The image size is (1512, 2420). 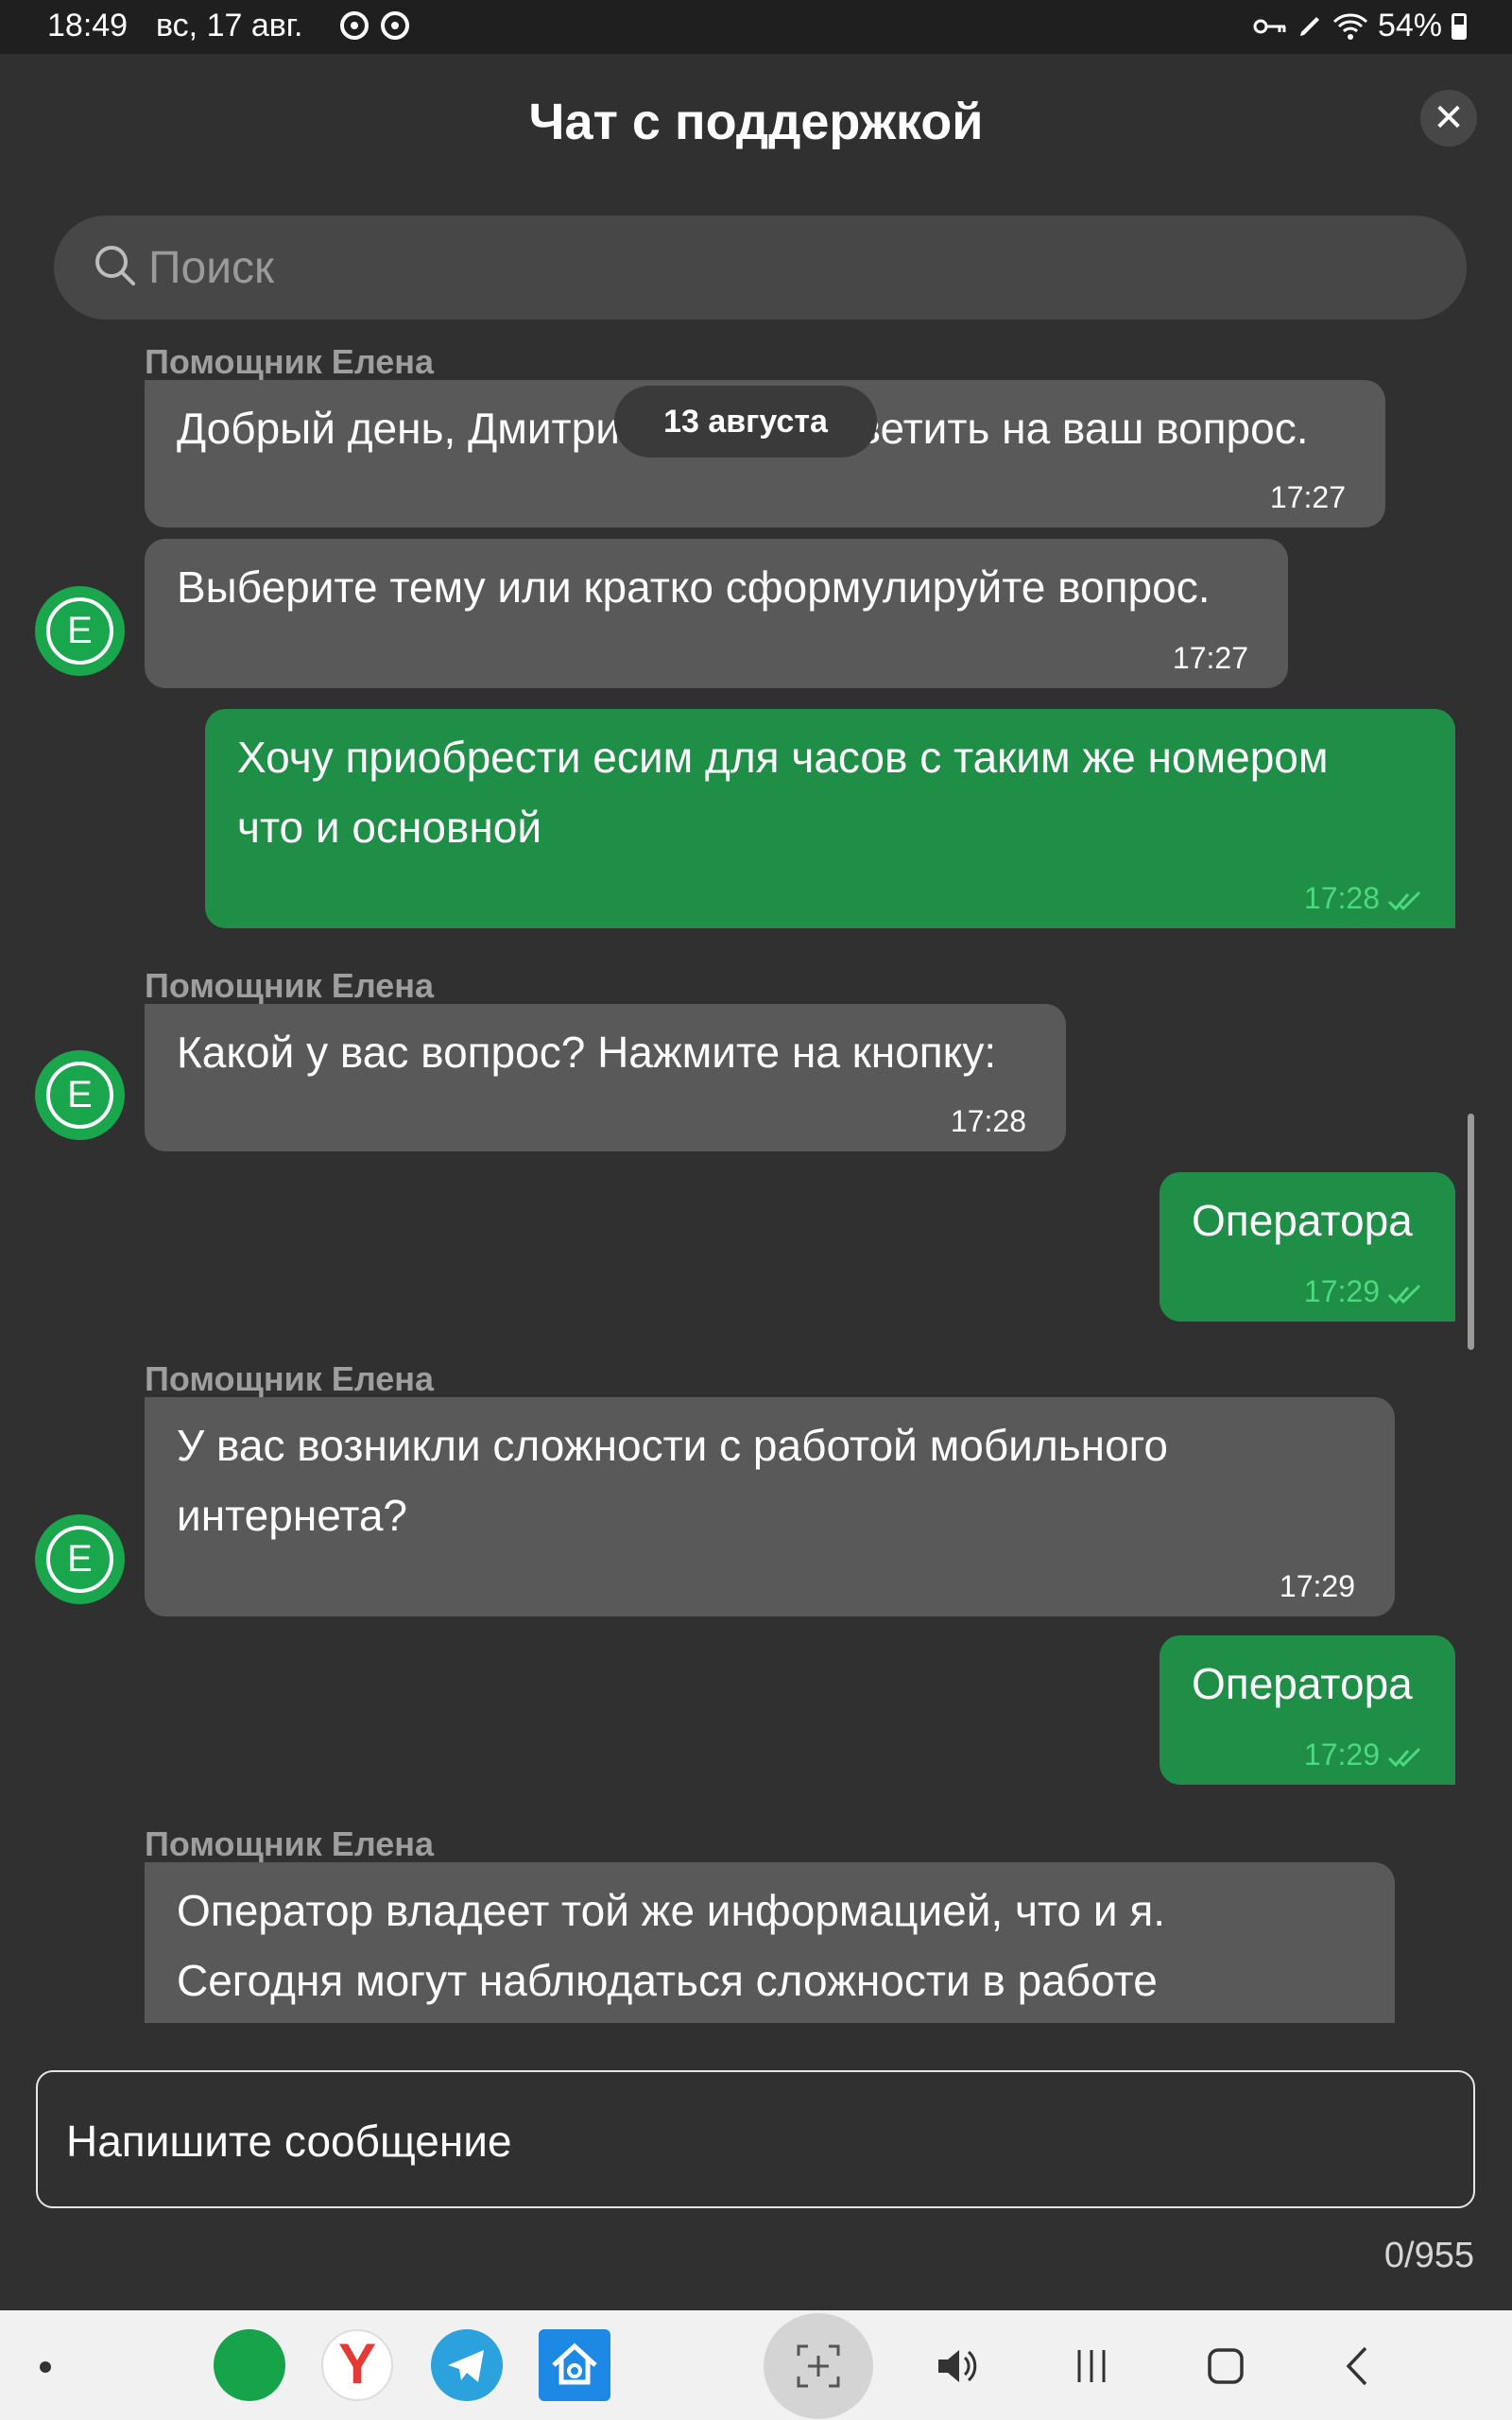 I want to click on message-text: Какой у вас вопрос? Нажмите на кнопку:, so click(x=587, y=1053).